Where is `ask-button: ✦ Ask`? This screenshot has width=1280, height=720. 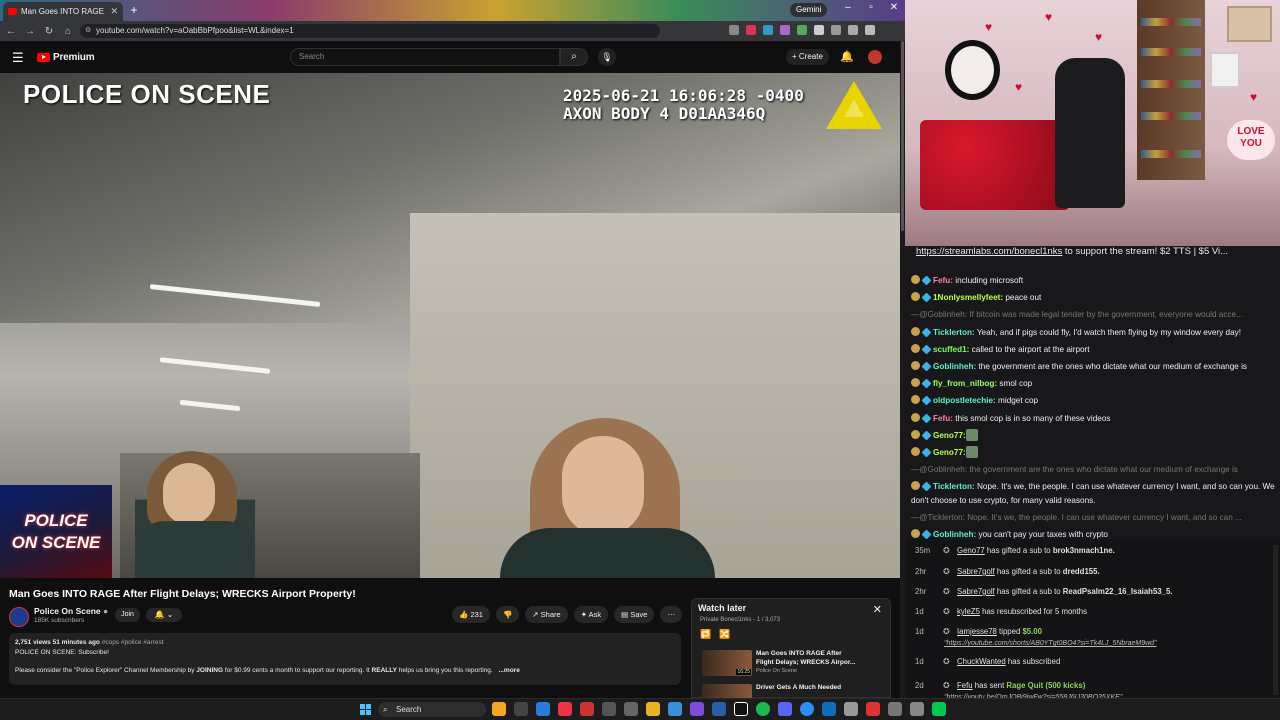 ask-button: ✦ Ask is located at coordinates (591, 614).